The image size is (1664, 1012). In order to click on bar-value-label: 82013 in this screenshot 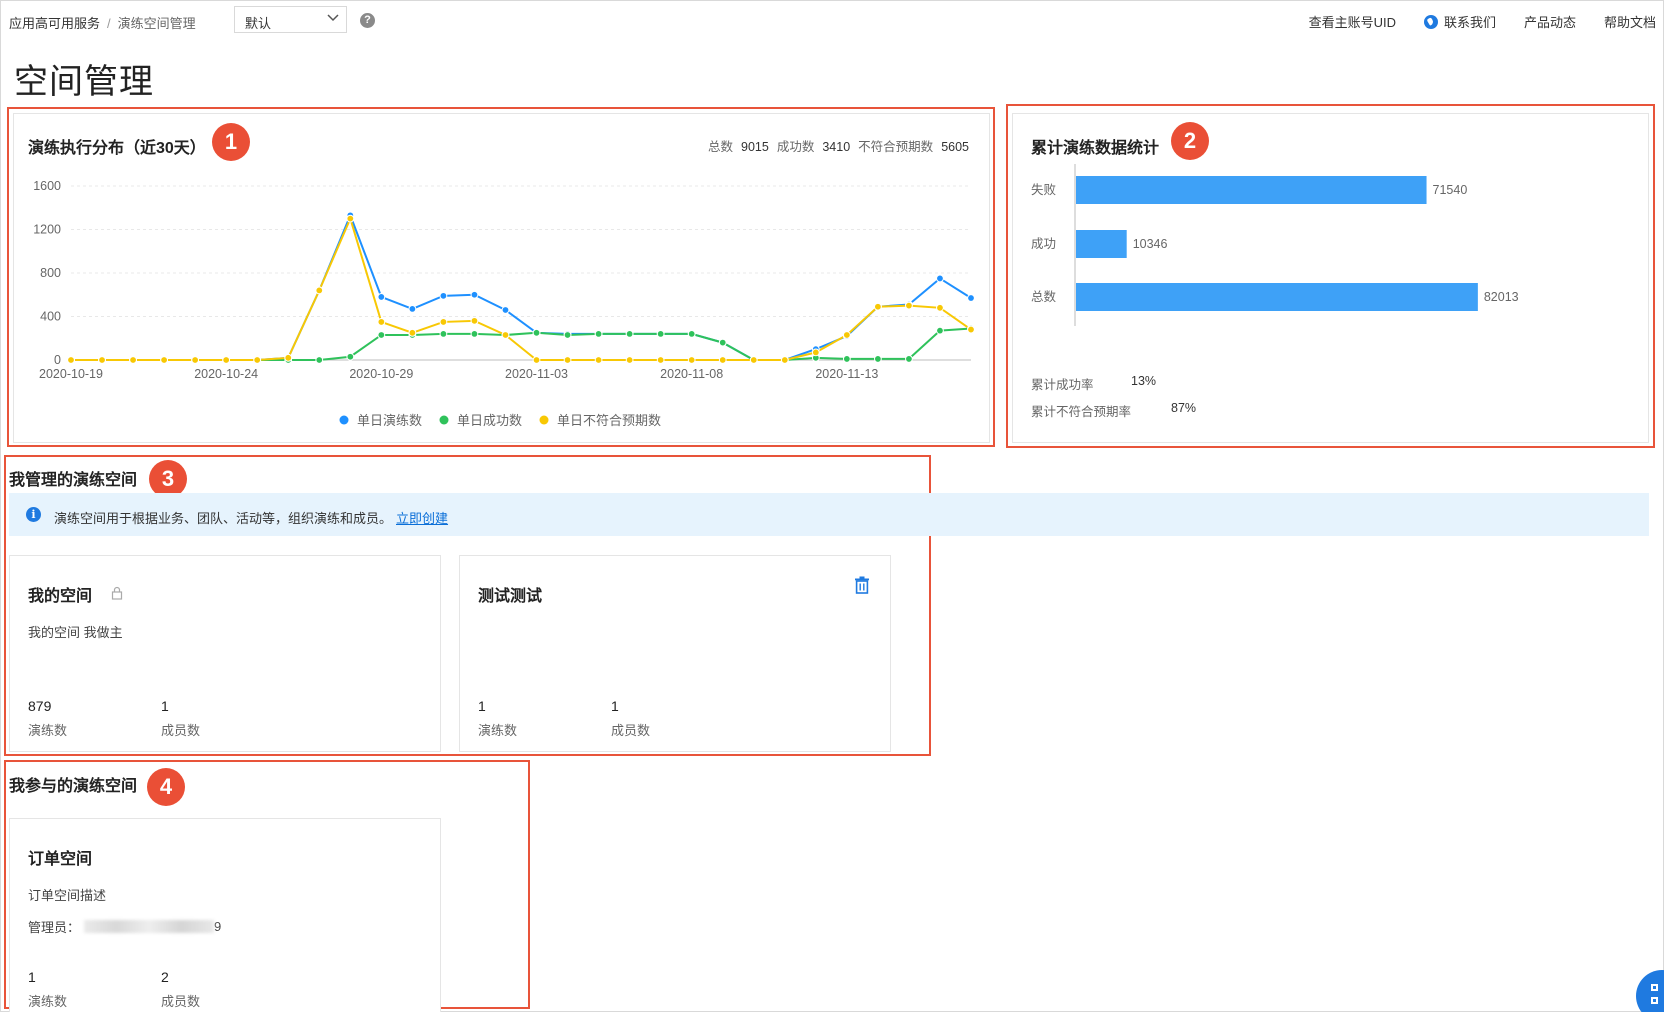, I will do `click(1501, 297)`.